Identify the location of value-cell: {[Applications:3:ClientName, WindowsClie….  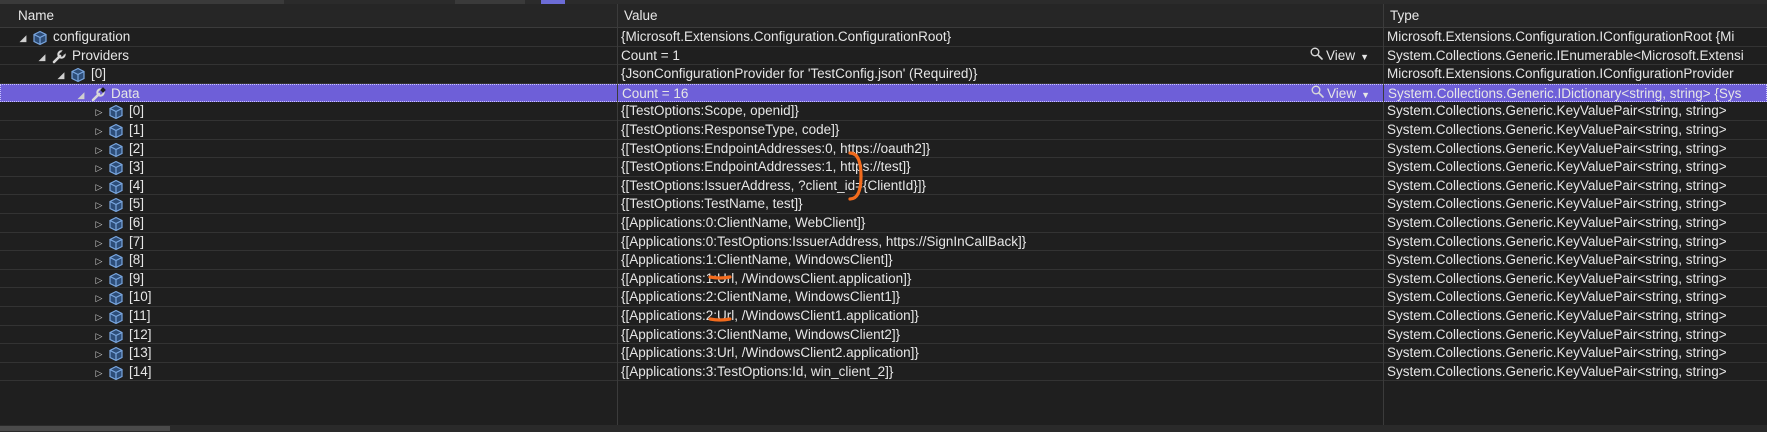
(1000, 336).